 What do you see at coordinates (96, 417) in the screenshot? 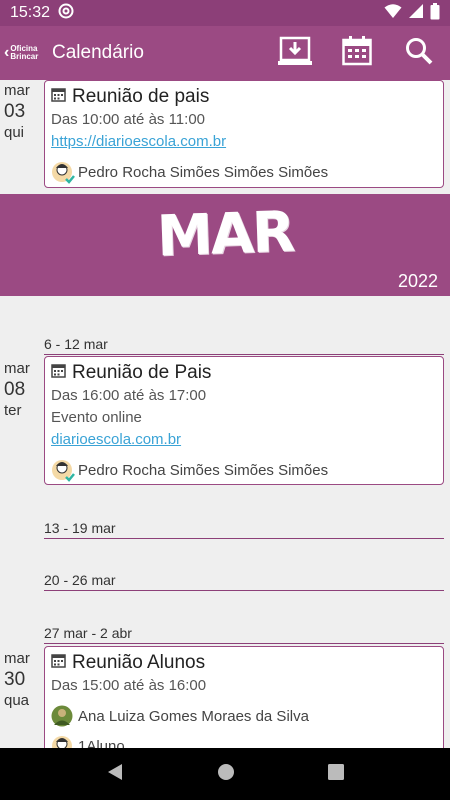
I see `event-location: Evento online` at bounding box center [96, 417].